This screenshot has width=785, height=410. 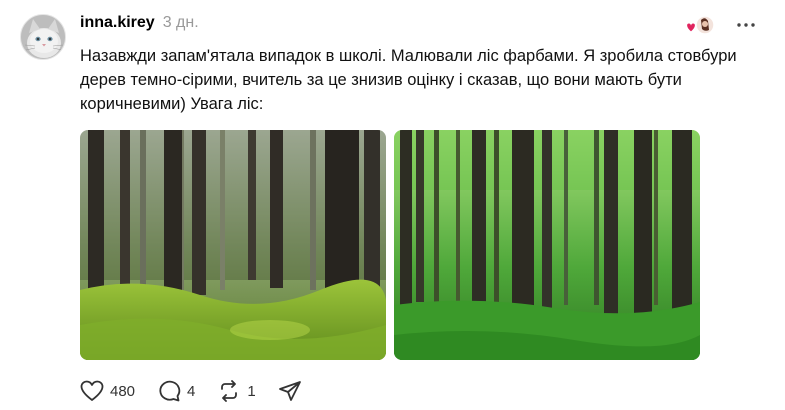 What do you see at coordinates (123, 391) in the screenshot?
I see `like-count: 480` at bounding box center [123, 391].